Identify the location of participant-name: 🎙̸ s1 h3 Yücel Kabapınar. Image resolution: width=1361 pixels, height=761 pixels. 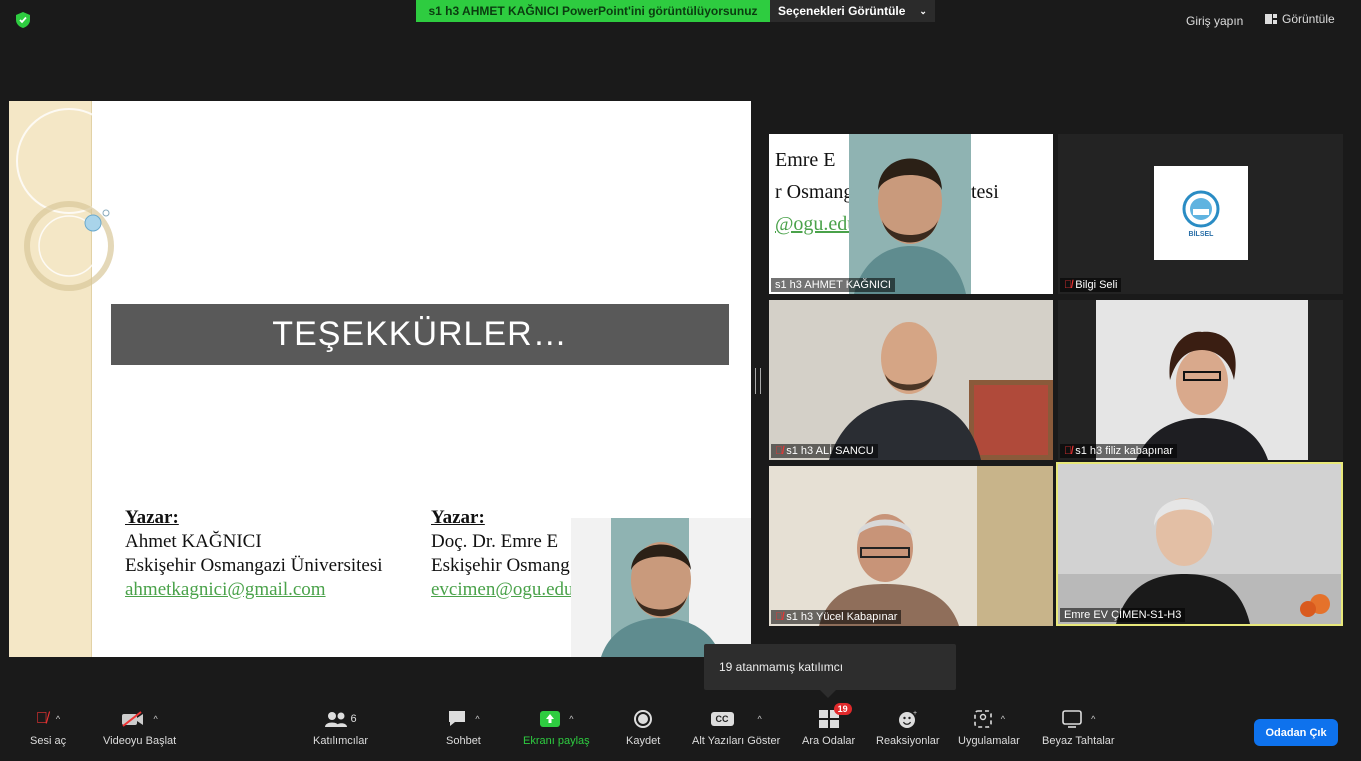
(836, 617).